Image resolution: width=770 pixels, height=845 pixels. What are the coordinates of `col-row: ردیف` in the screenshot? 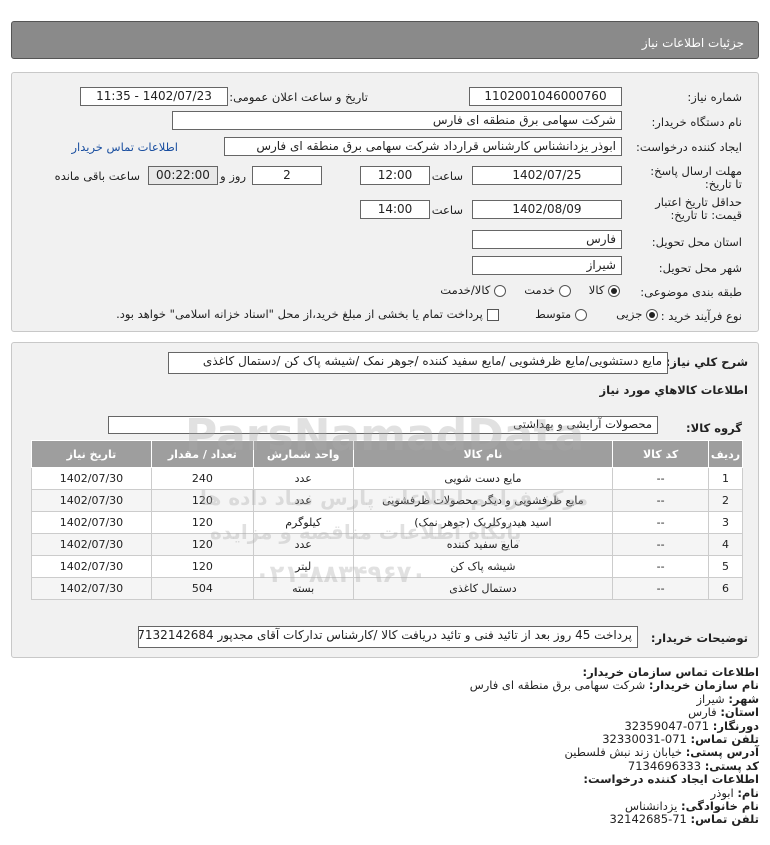 It's located at (725, 454).